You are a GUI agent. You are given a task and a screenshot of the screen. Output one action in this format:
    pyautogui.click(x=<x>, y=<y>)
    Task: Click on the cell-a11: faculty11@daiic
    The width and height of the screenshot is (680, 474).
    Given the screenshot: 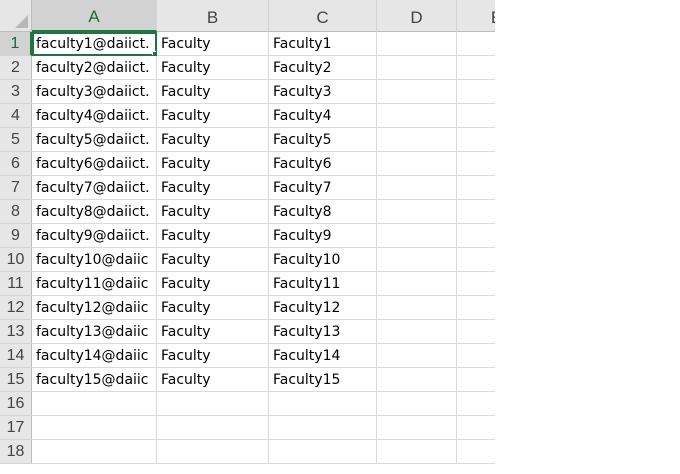 What is the action you would take?
    pyautogui.click(x=94, y=284)
    